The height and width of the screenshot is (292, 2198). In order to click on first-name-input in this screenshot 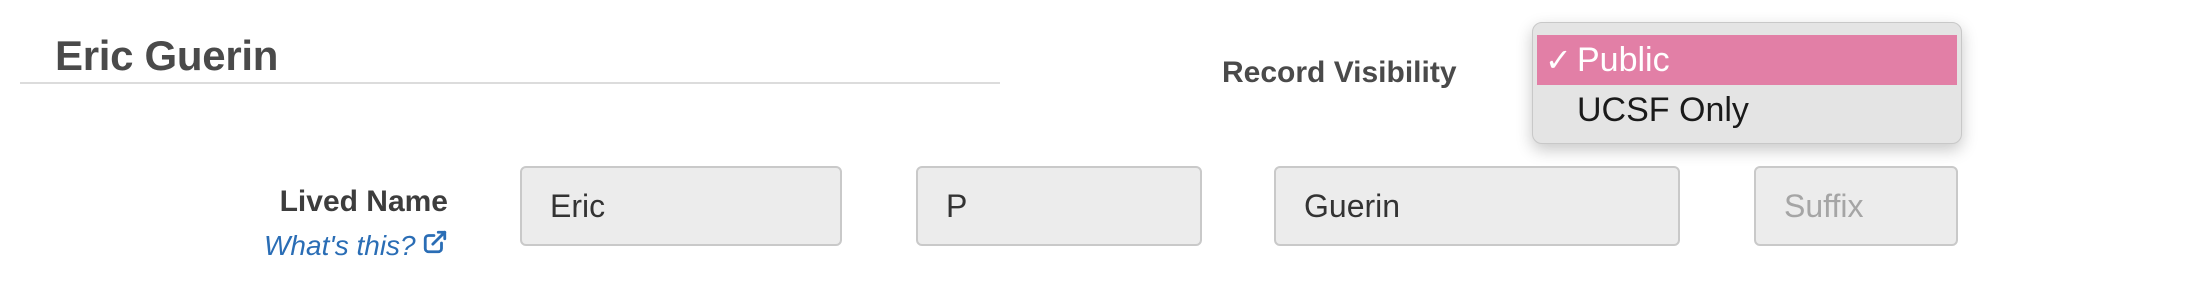, I will do `click(681, 206)`.